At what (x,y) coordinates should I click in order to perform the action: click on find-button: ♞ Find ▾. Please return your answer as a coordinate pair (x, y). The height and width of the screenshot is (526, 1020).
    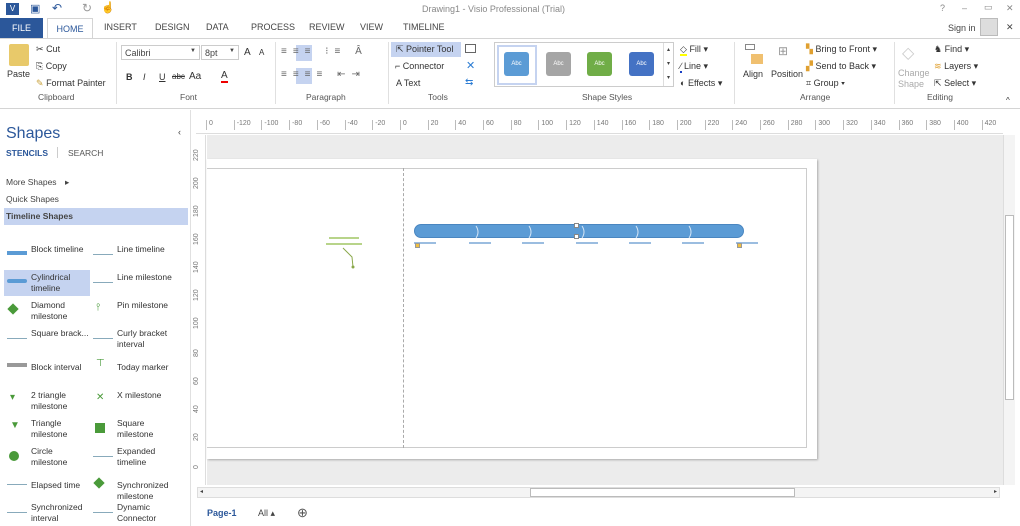
    Looking at the image, I should click on (951, 49).